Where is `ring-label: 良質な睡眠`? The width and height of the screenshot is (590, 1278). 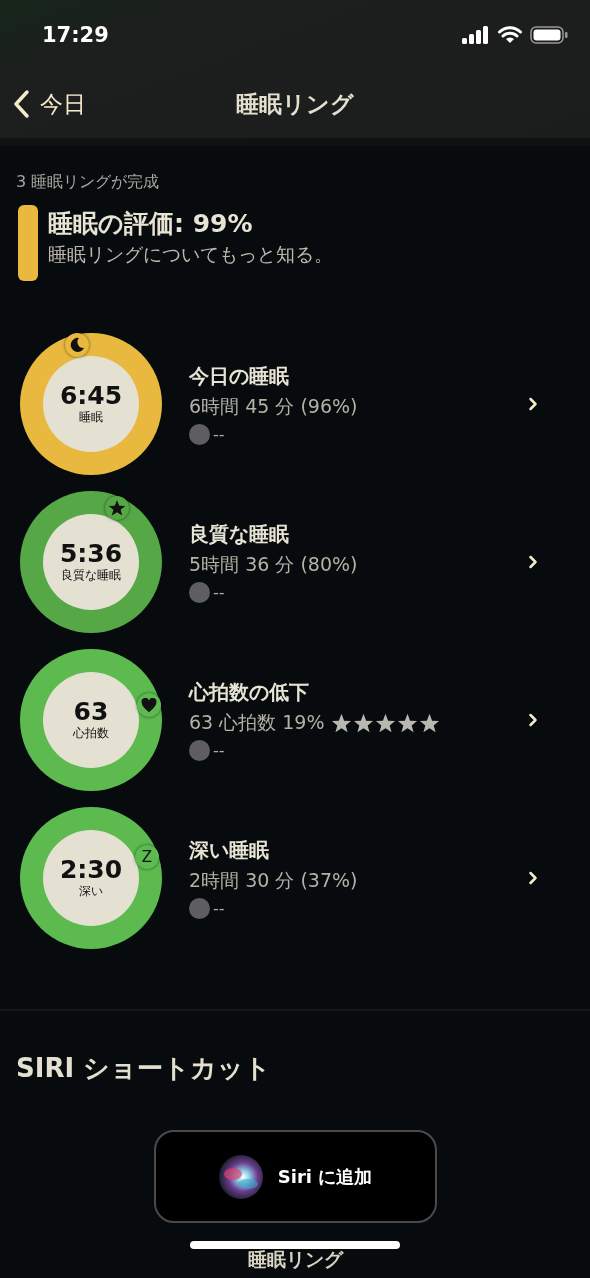
ring-label: 良質な睡眠 is located at coordinates (91, 576).